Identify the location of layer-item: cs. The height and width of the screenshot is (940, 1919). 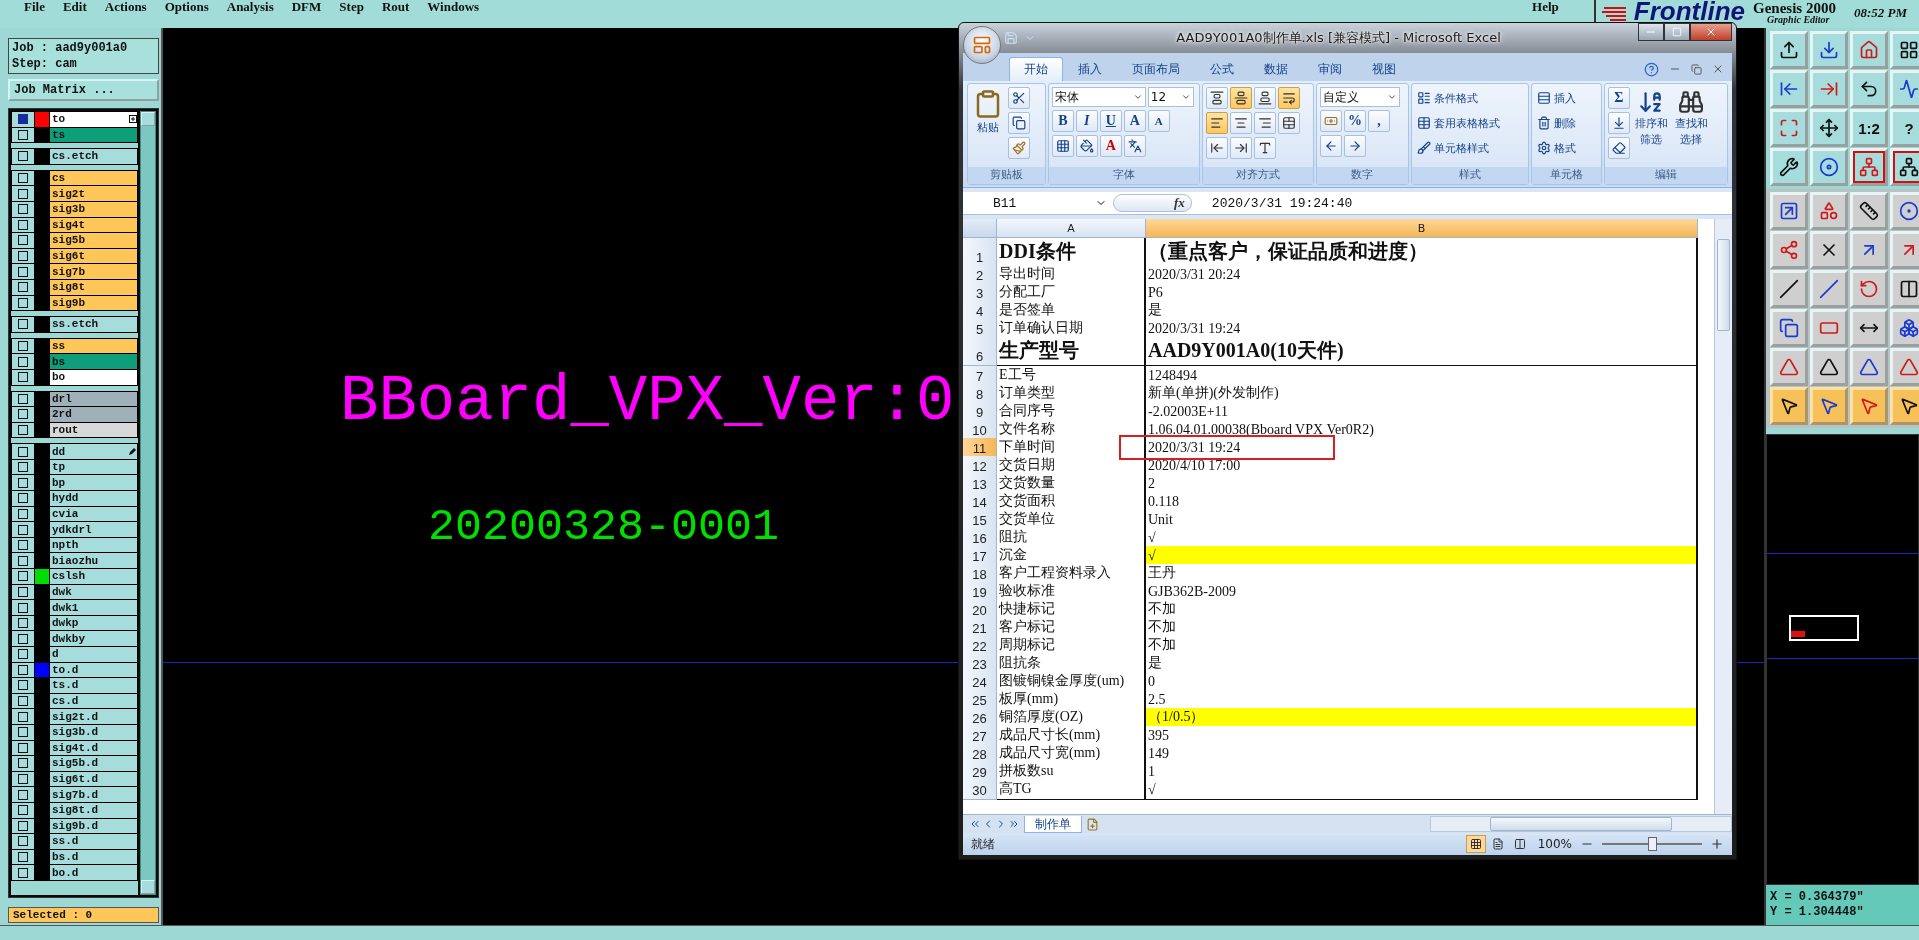
(93, 178).